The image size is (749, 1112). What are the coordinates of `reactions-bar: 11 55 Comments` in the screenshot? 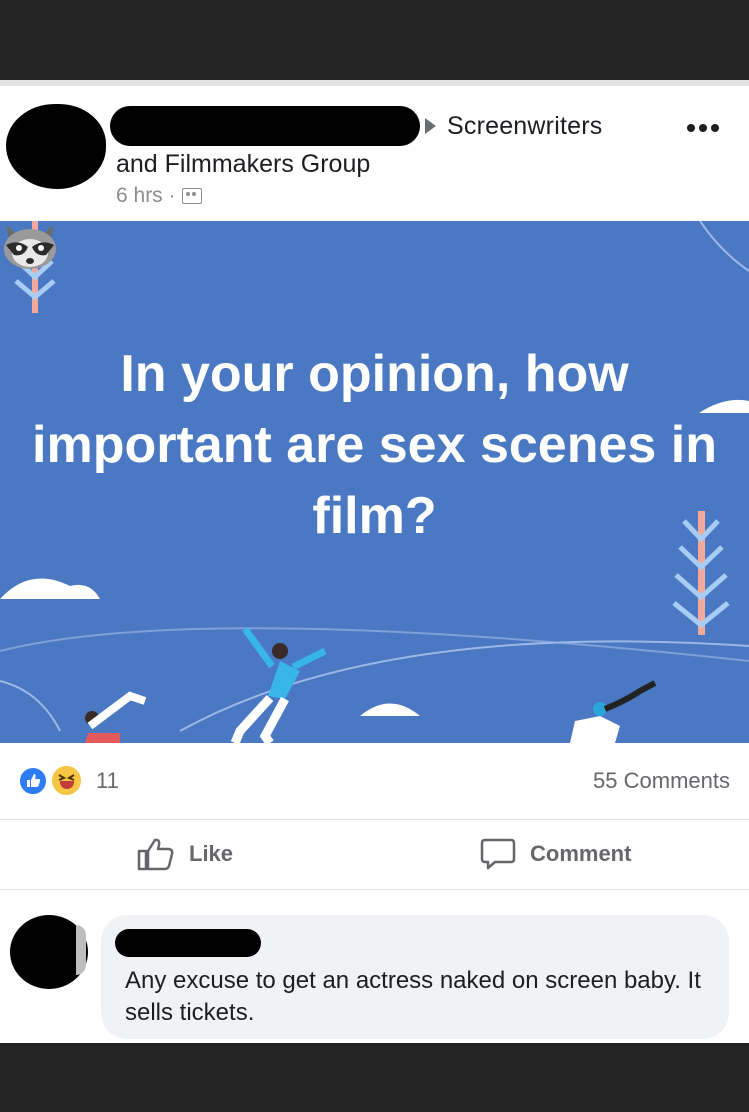 It's located at (374, 781).